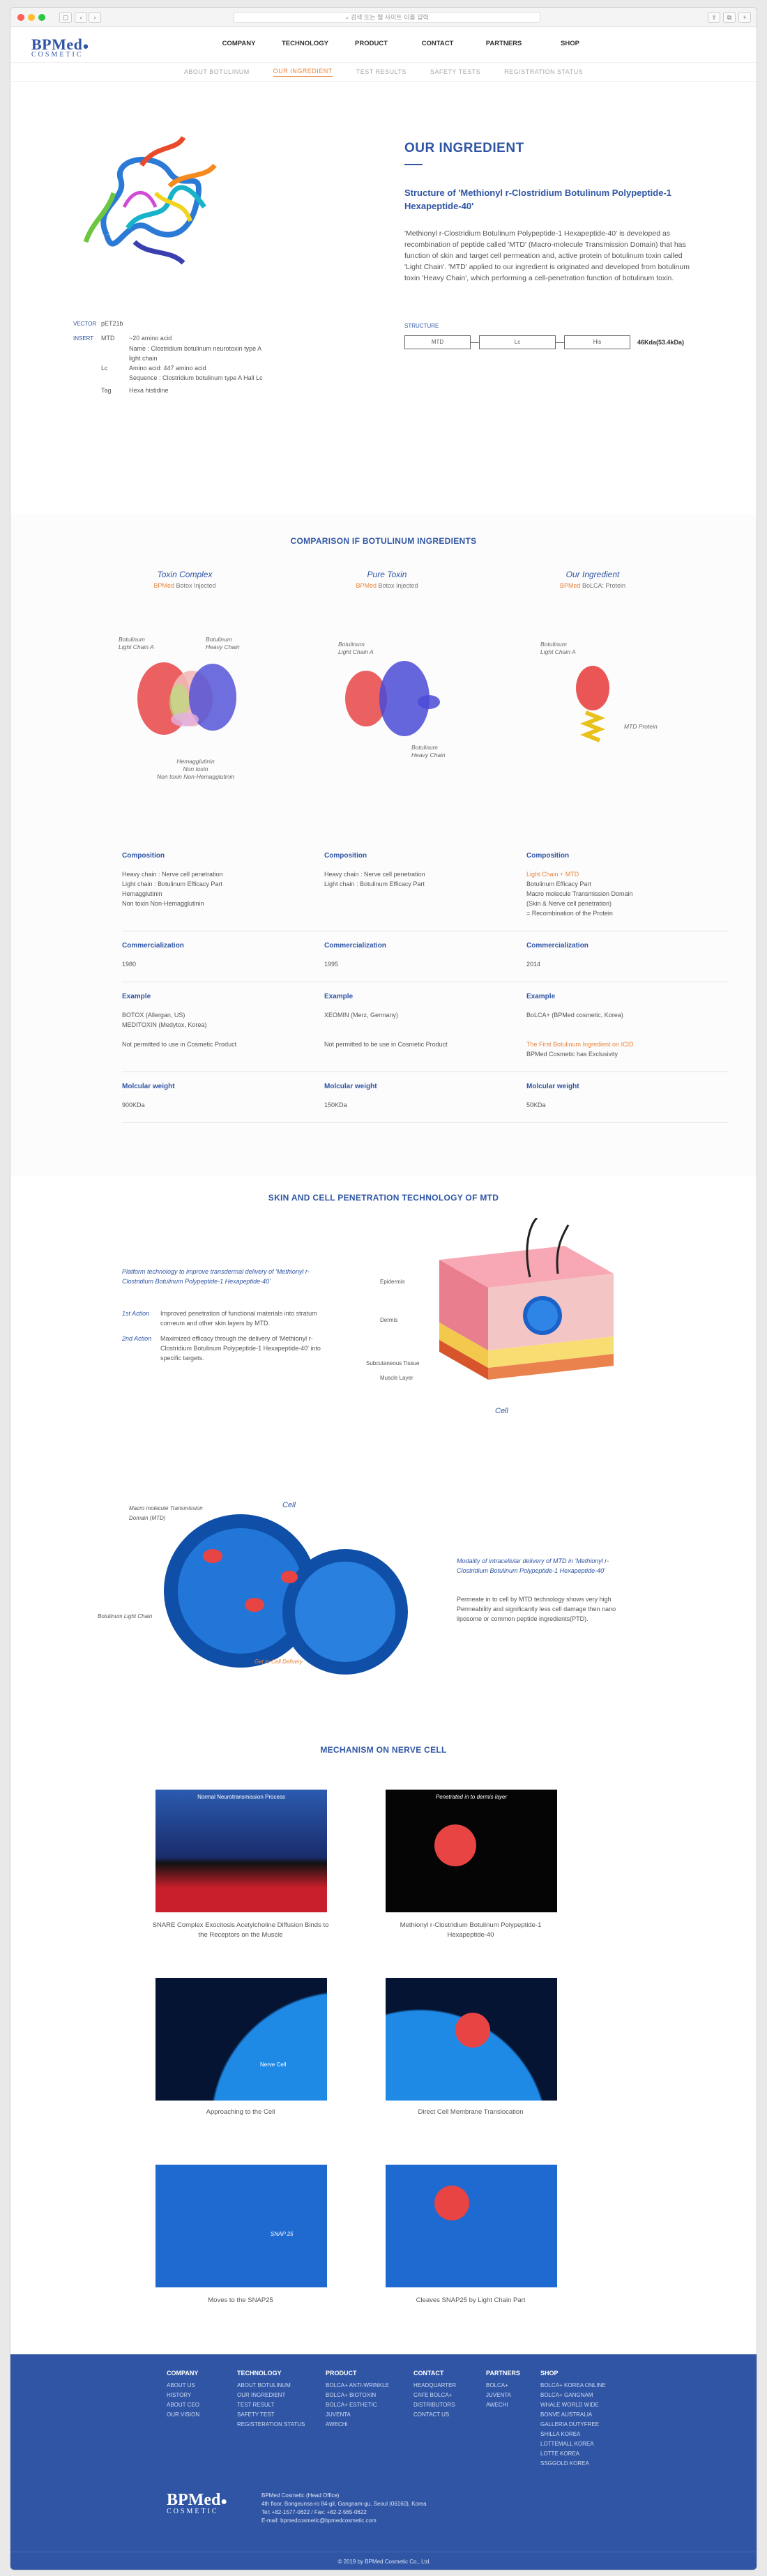 The height and width of the screenshot is (2576, 767). What do you see at coordinates (744, 17) in the screenshot?
I see `new-tab-icon: +` at bounding box center [744, 17].